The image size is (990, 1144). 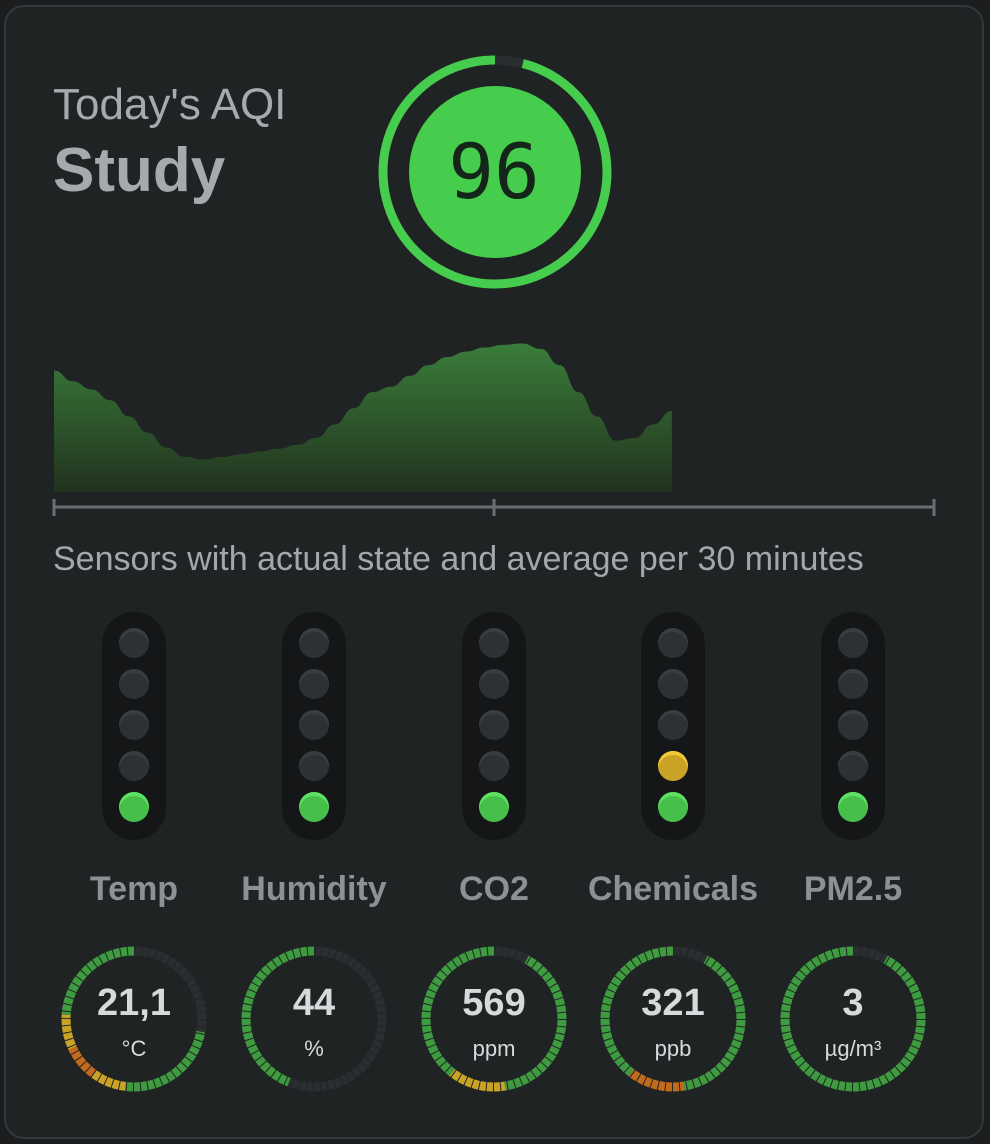 What do you see at coordinates (494, 1003) in the screenshot?
I see `sensor-value-co2: 569` at bounding box center [494, 1003].